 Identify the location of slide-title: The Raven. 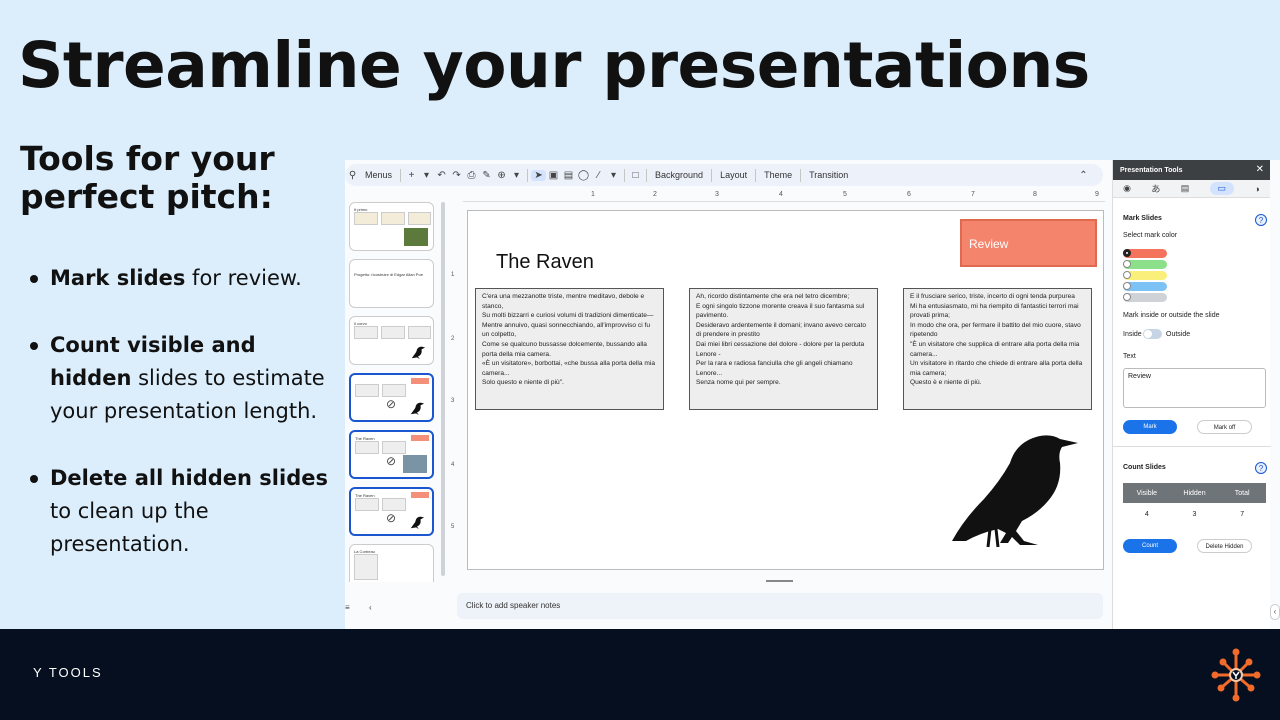
(545, 262).